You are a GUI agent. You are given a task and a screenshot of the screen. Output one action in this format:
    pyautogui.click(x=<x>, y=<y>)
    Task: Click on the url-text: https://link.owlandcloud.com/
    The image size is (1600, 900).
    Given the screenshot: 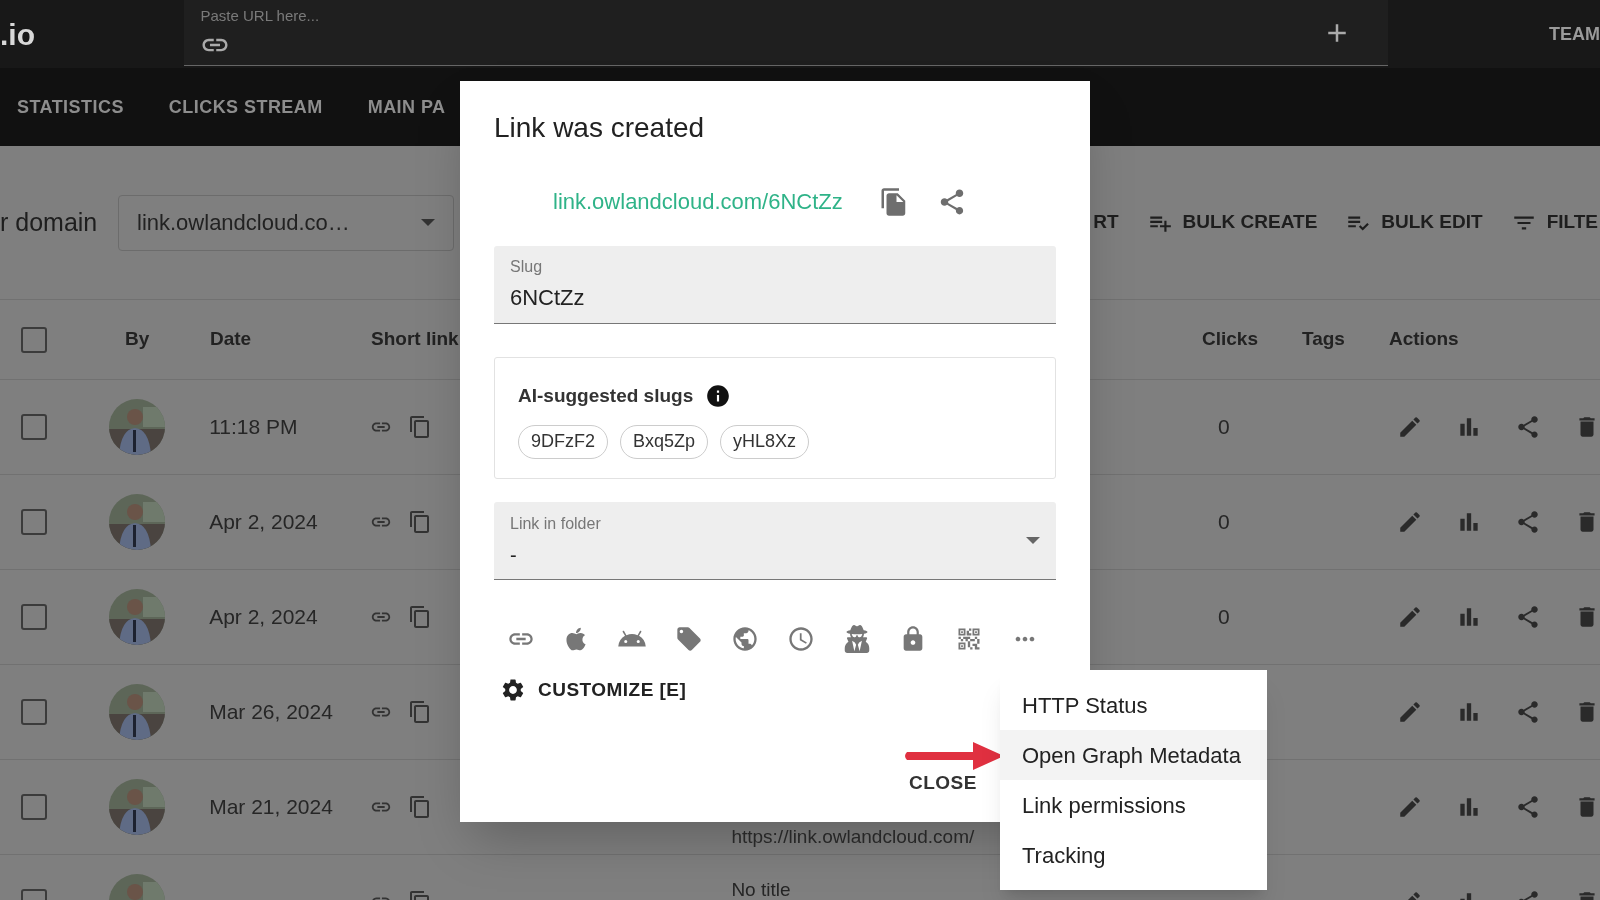 What is the action you would take?
    pyautogui.click(x=853, y=837)
    